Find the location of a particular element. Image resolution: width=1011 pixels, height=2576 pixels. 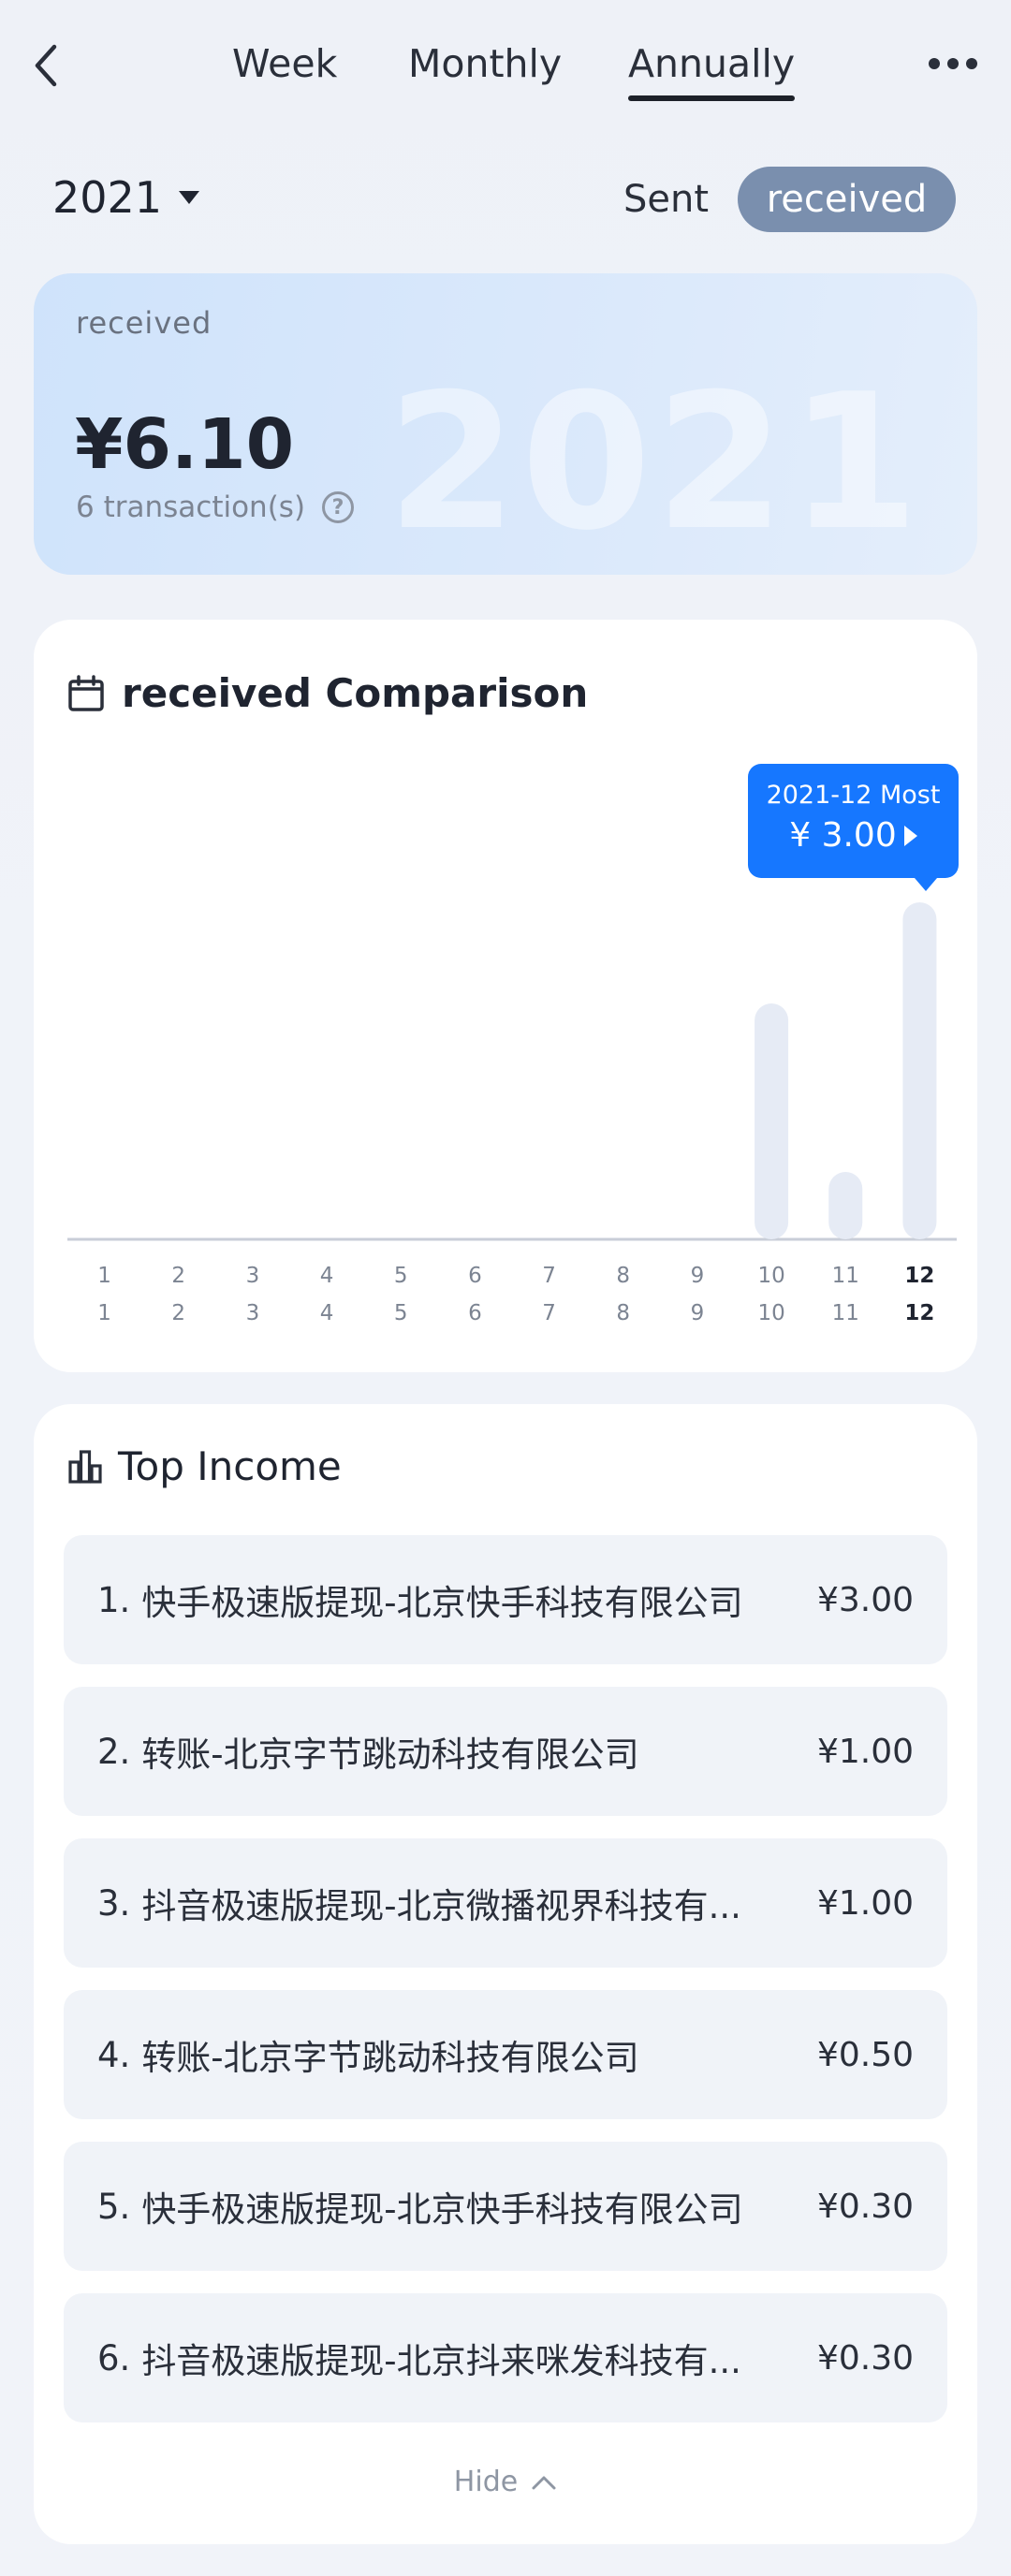

tooltip-value: ¥ 3.00 is located at coordinates (854, 835).